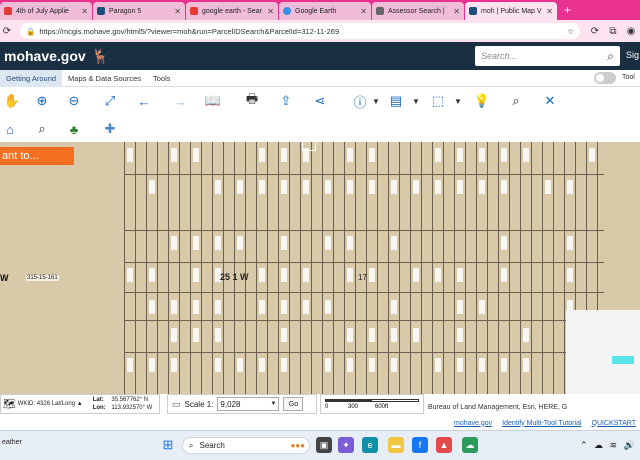 The height and width of the screenshot is (460, 640). Describe the element at coordinates (324, 445) in the screenshot. I see `task-view-icon: ▣` at that location.